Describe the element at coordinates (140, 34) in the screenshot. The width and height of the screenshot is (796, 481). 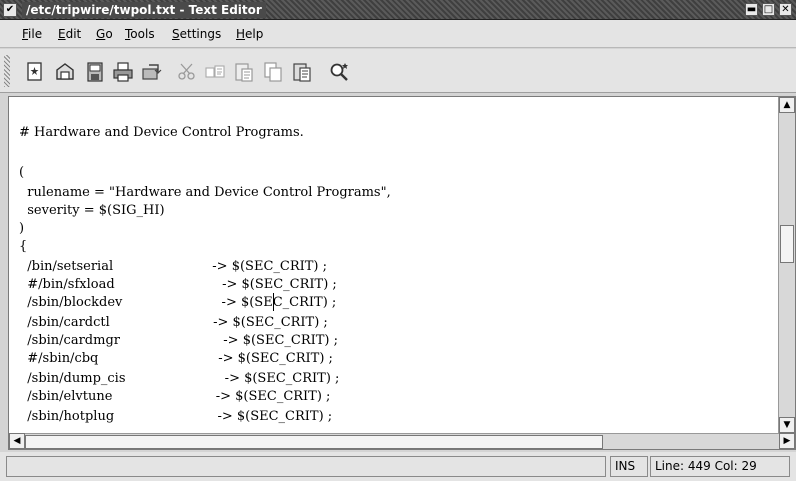
I see `menu-tools: Tools` at that location.